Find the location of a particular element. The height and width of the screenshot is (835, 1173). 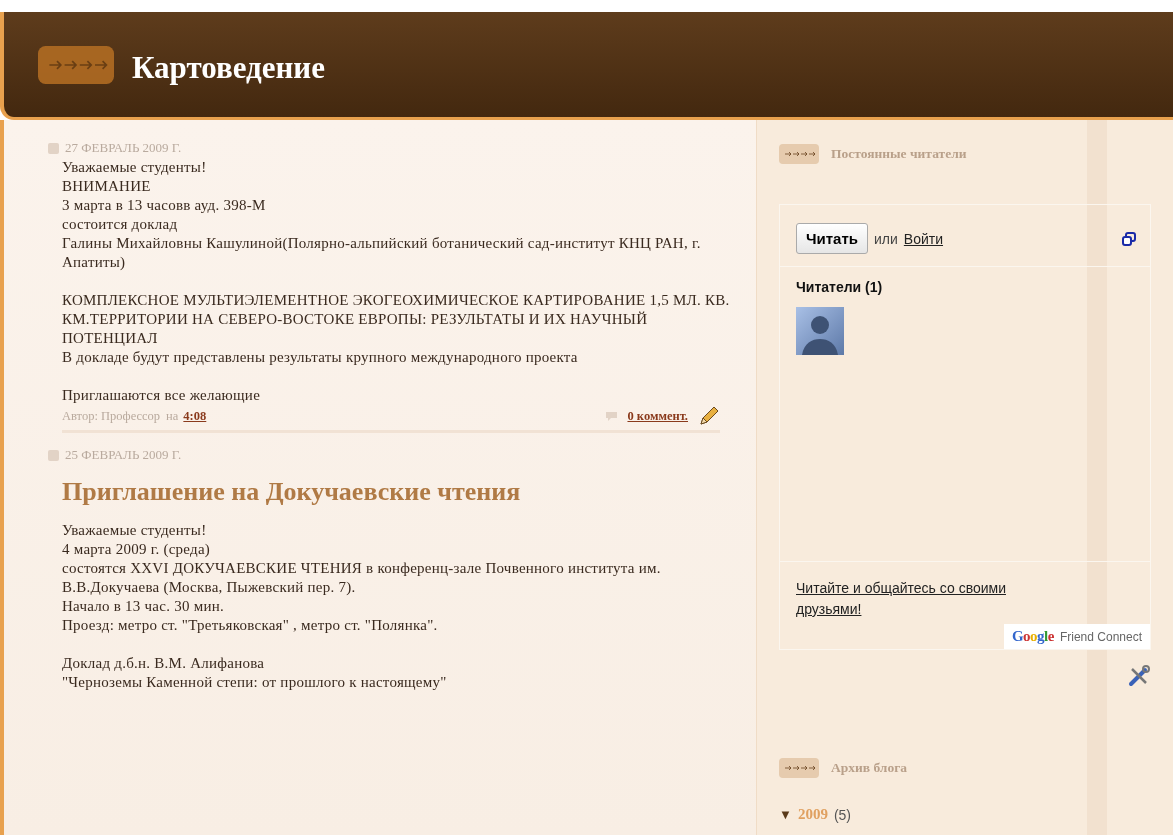

friend-connect-badge: Google Friend Connect is located at coordinates (1076, 636).